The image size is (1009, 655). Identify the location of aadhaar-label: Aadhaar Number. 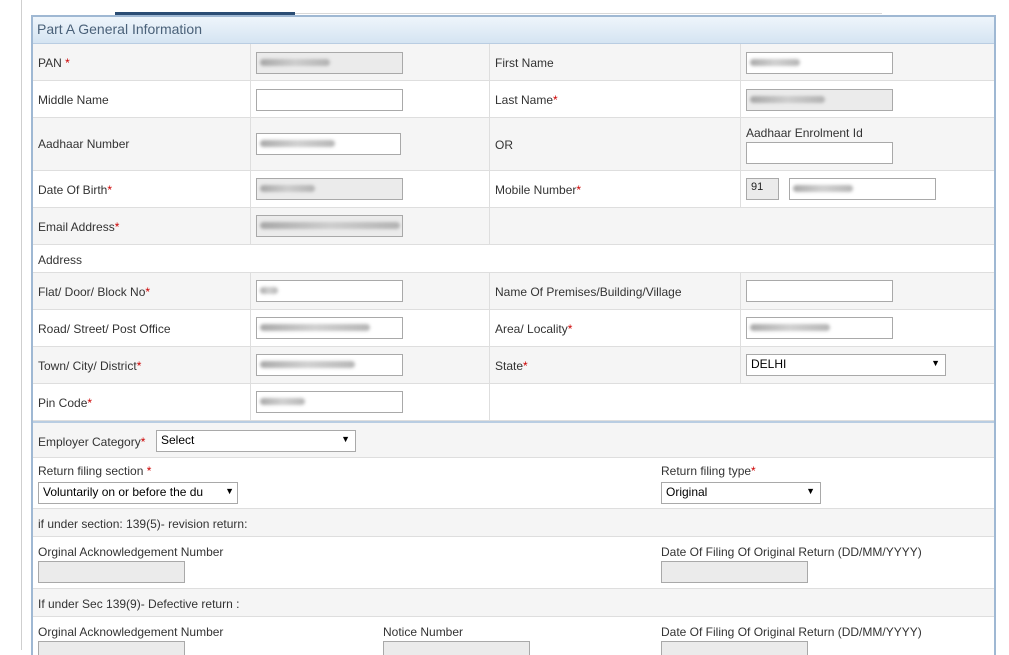
(84, 144).